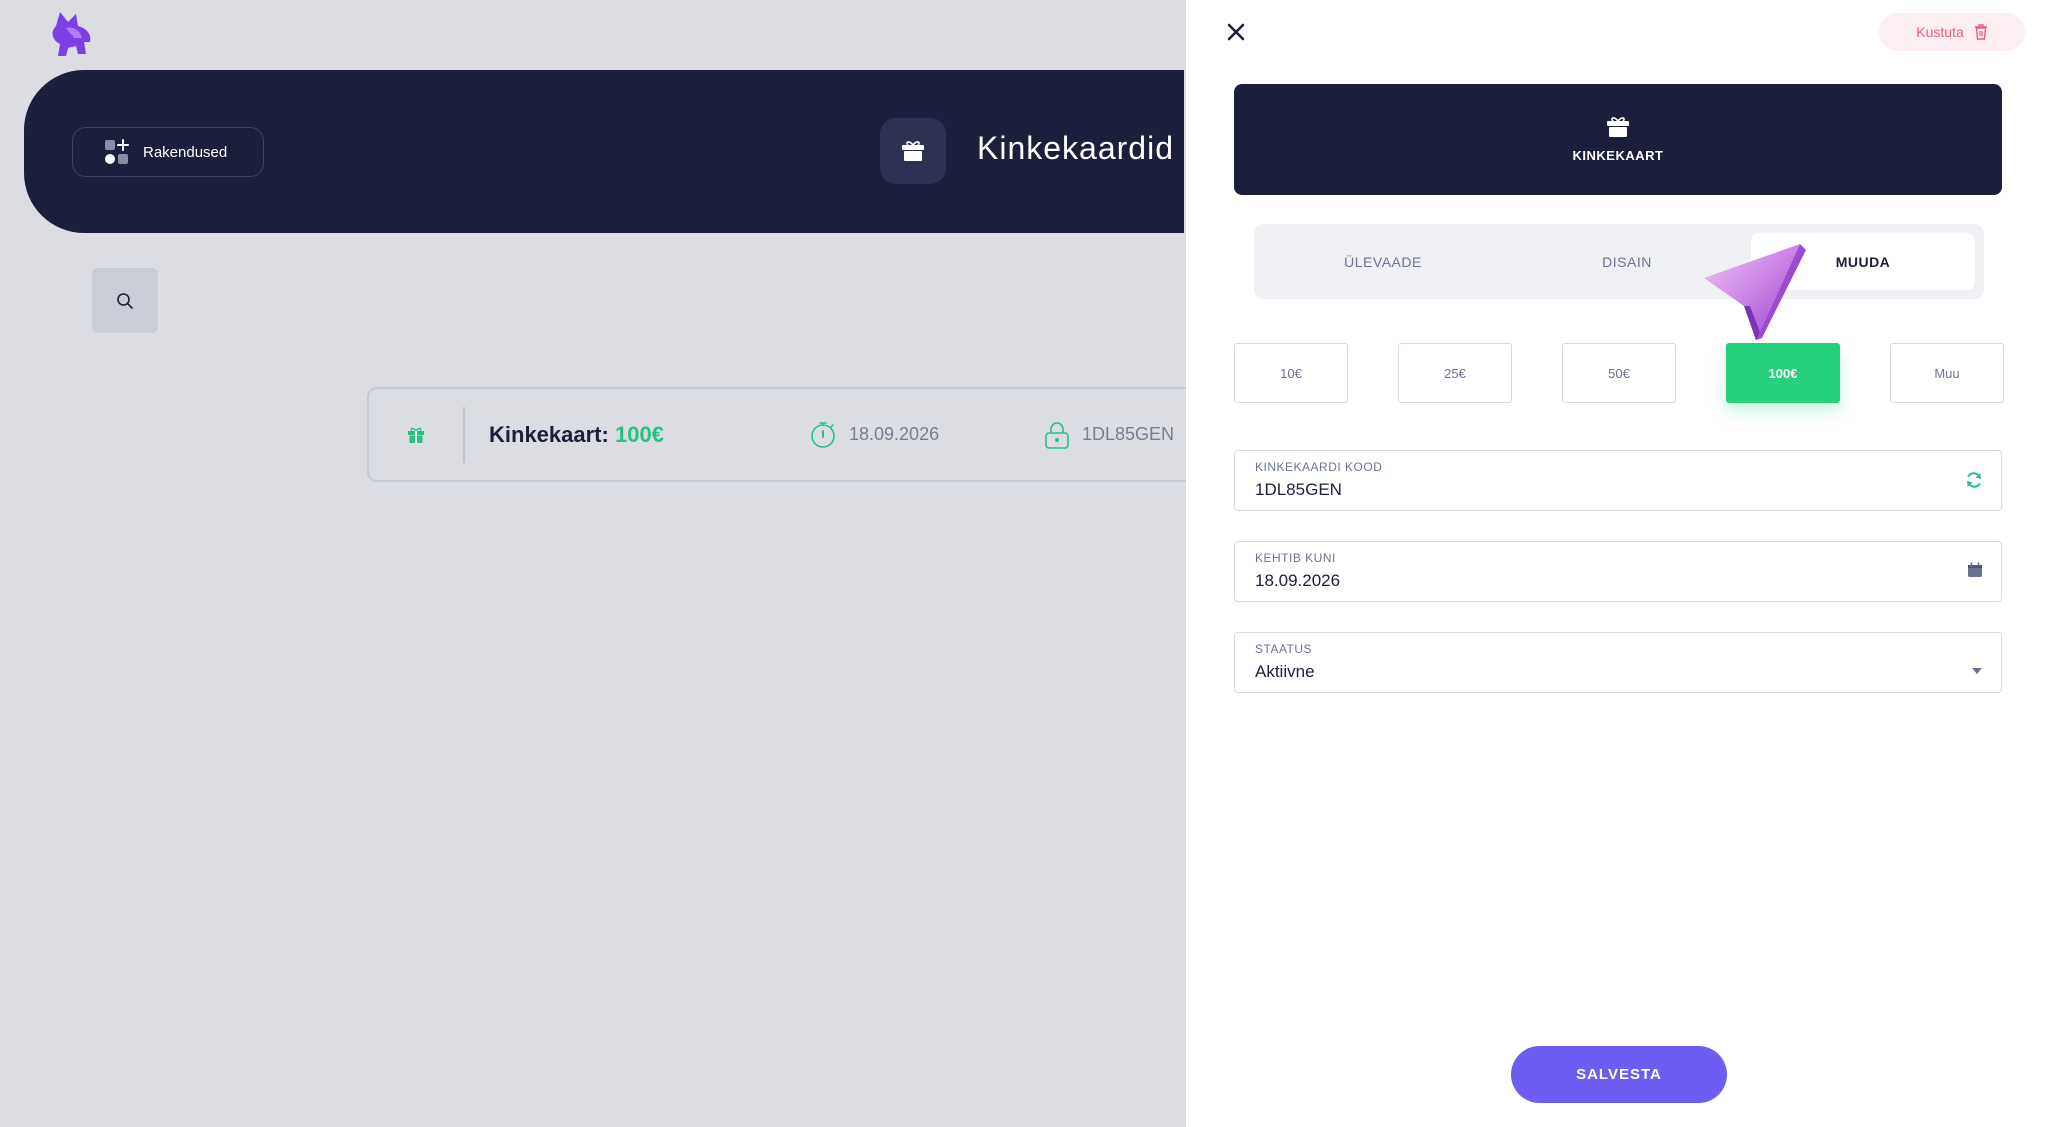 The image size is (2048, 1127). Describe the element at coordinates (1618, 139) in the screenshot. I see `gift-card-header: KINKEKAART` at that location.